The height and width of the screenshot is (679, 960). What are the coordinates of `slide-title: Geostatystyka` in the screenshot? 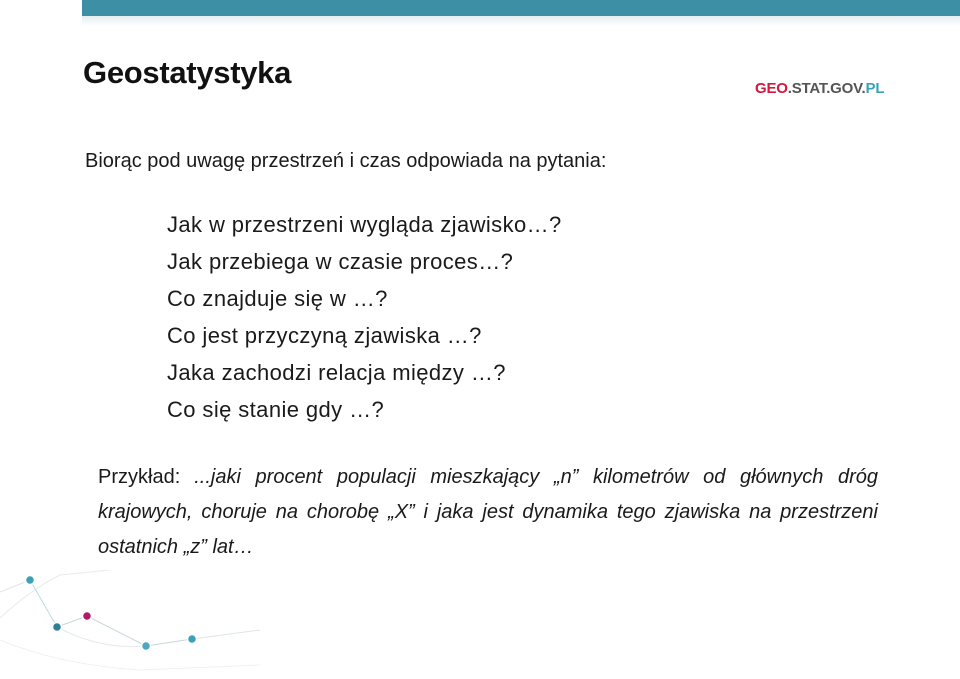 It's located at (187, 72).